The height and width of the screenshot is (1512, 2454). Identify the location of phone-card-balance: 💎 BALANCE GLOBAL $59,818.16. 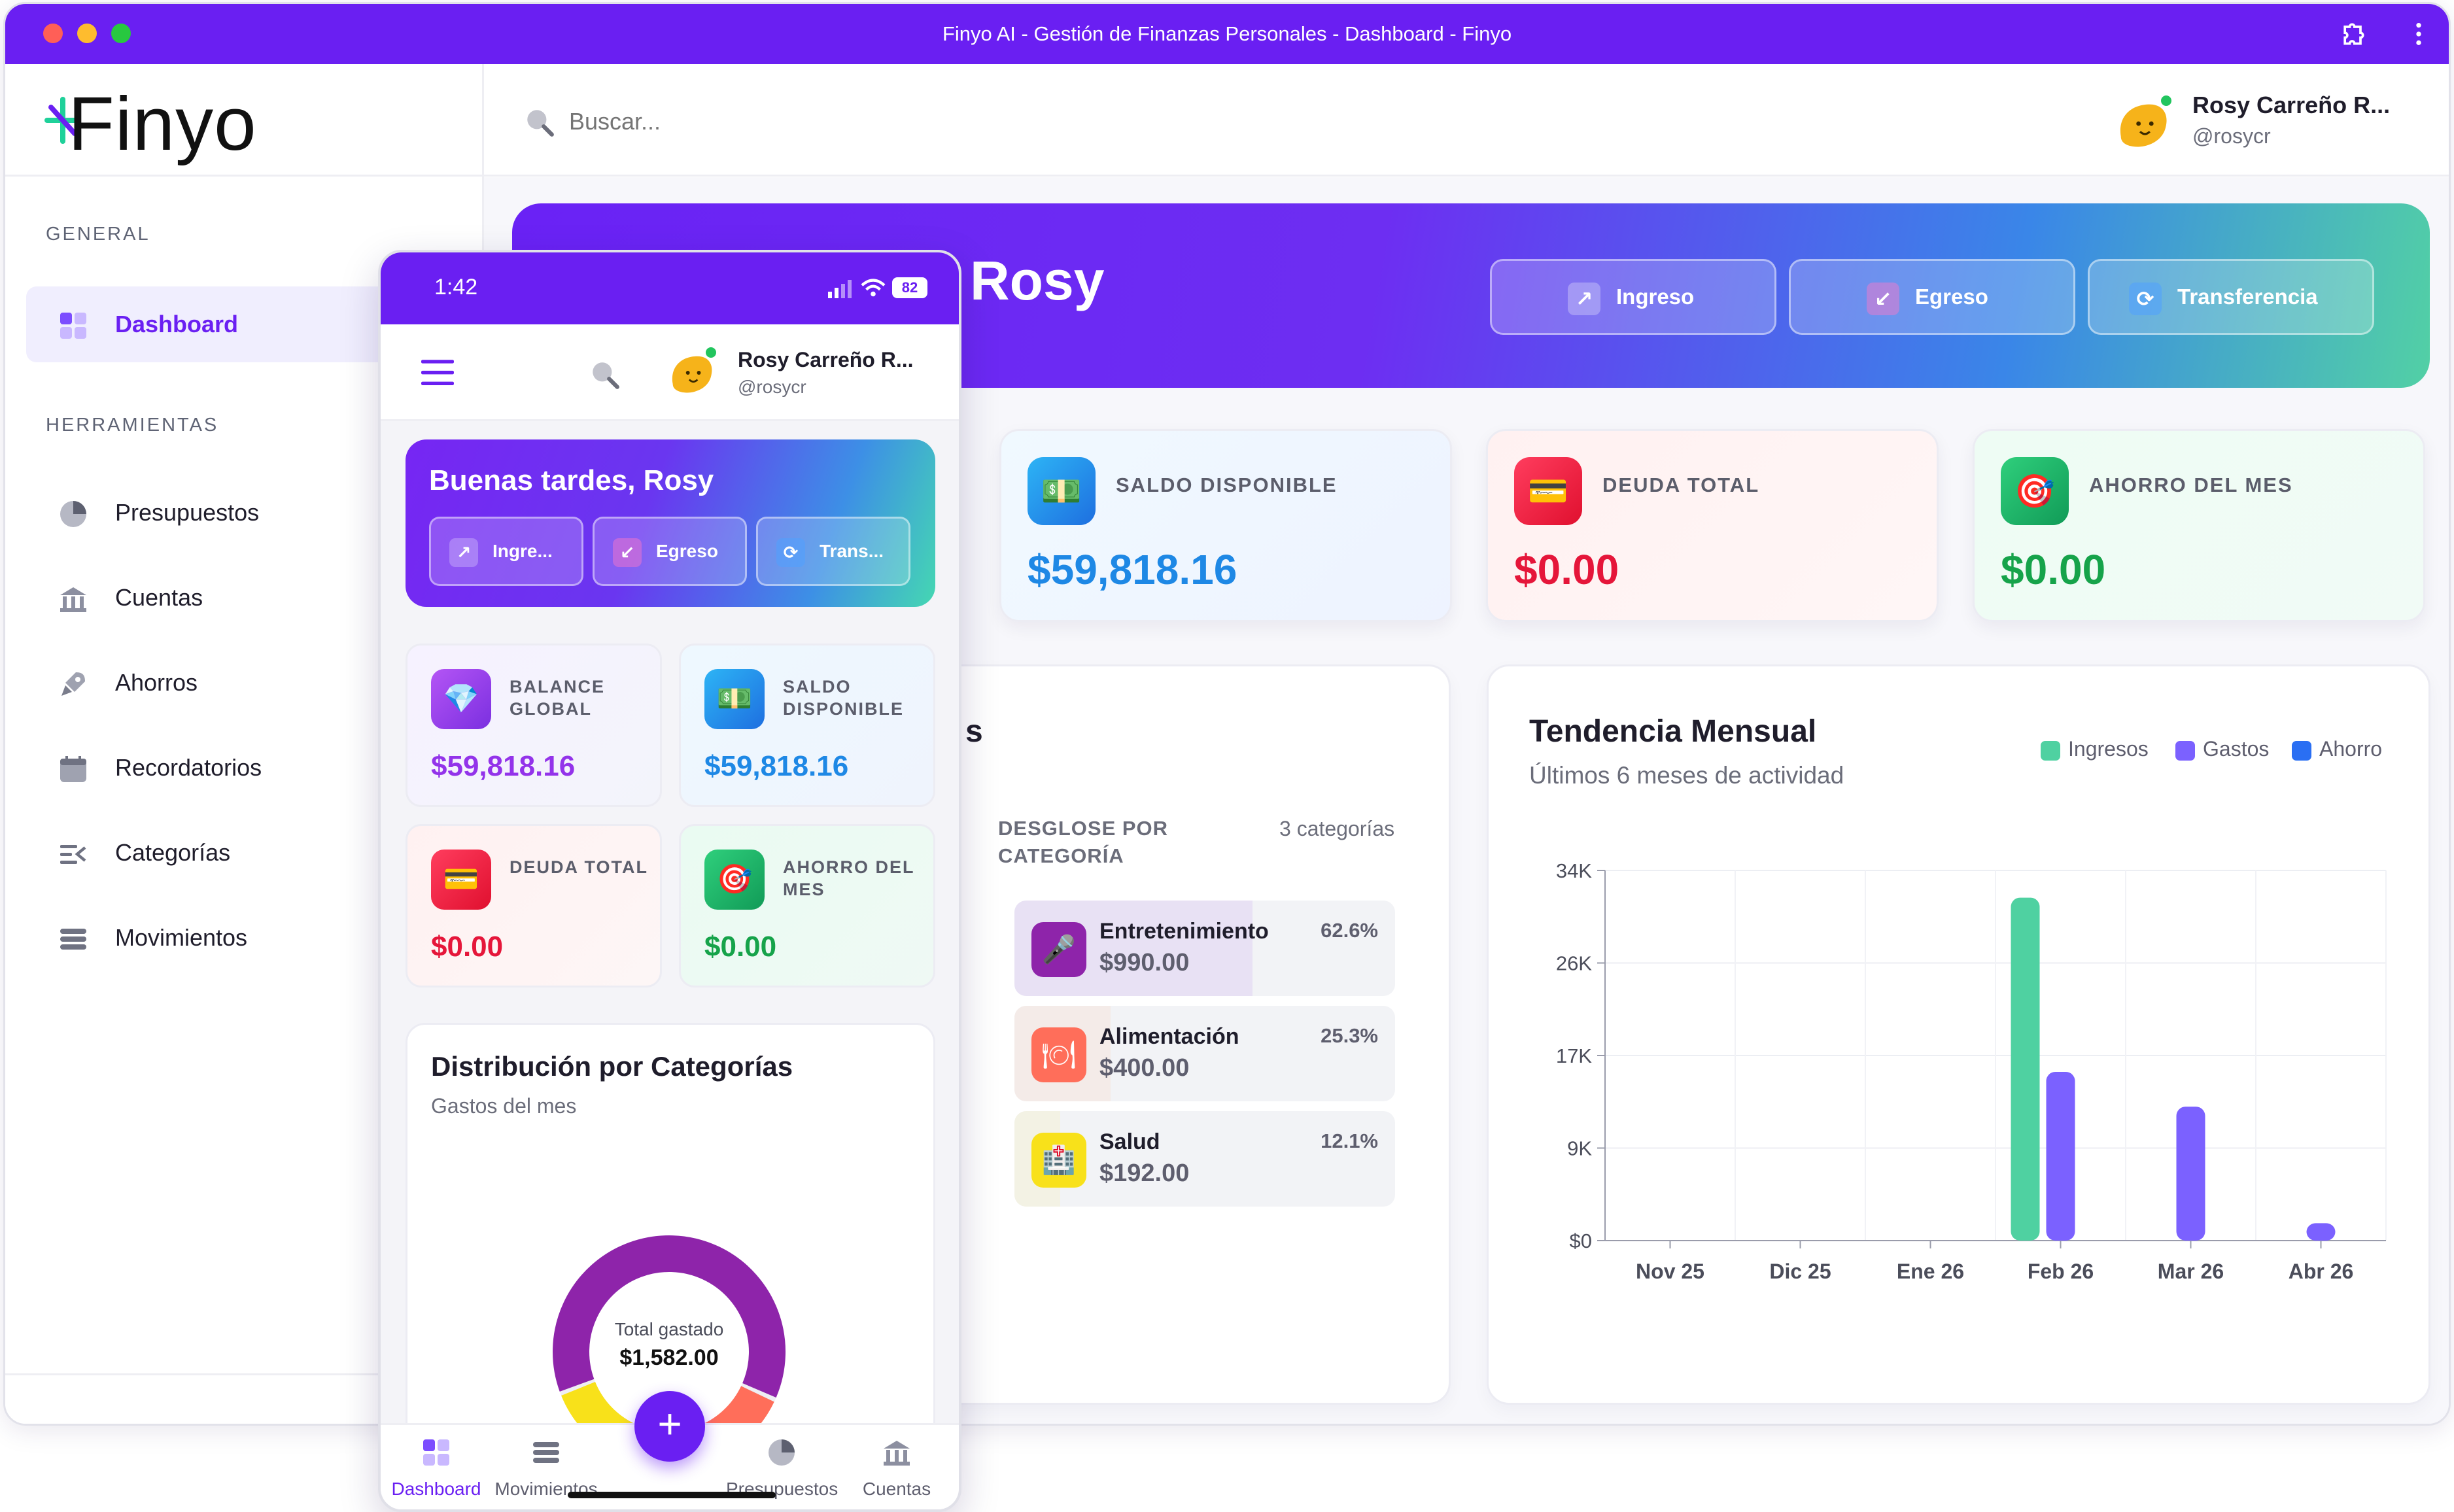
(534, 725).